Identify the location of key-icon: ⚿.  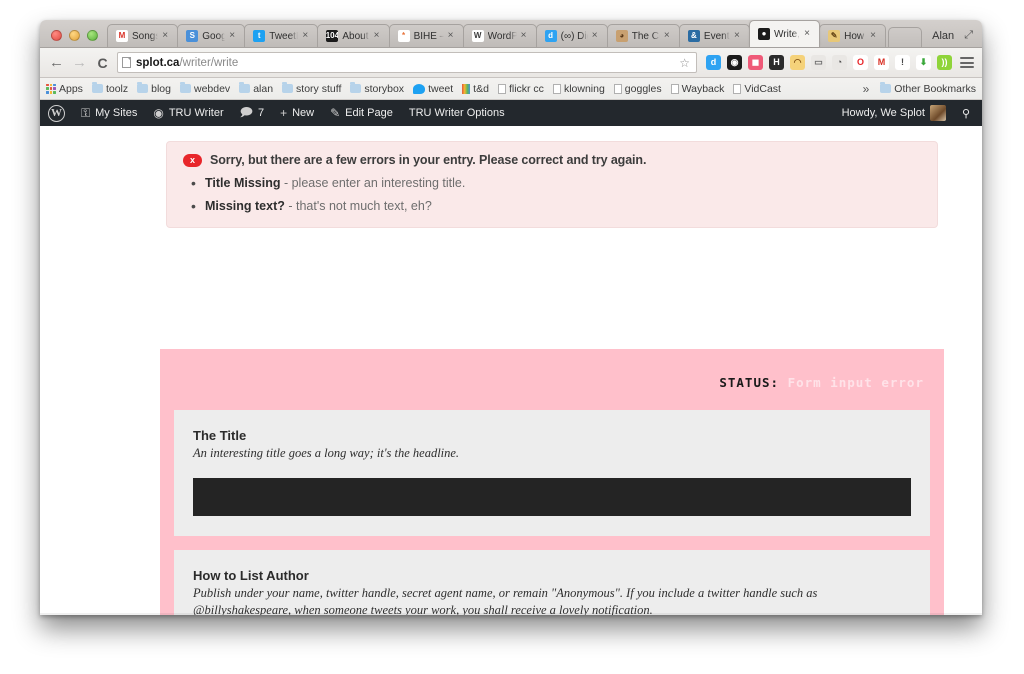
(86, 112).